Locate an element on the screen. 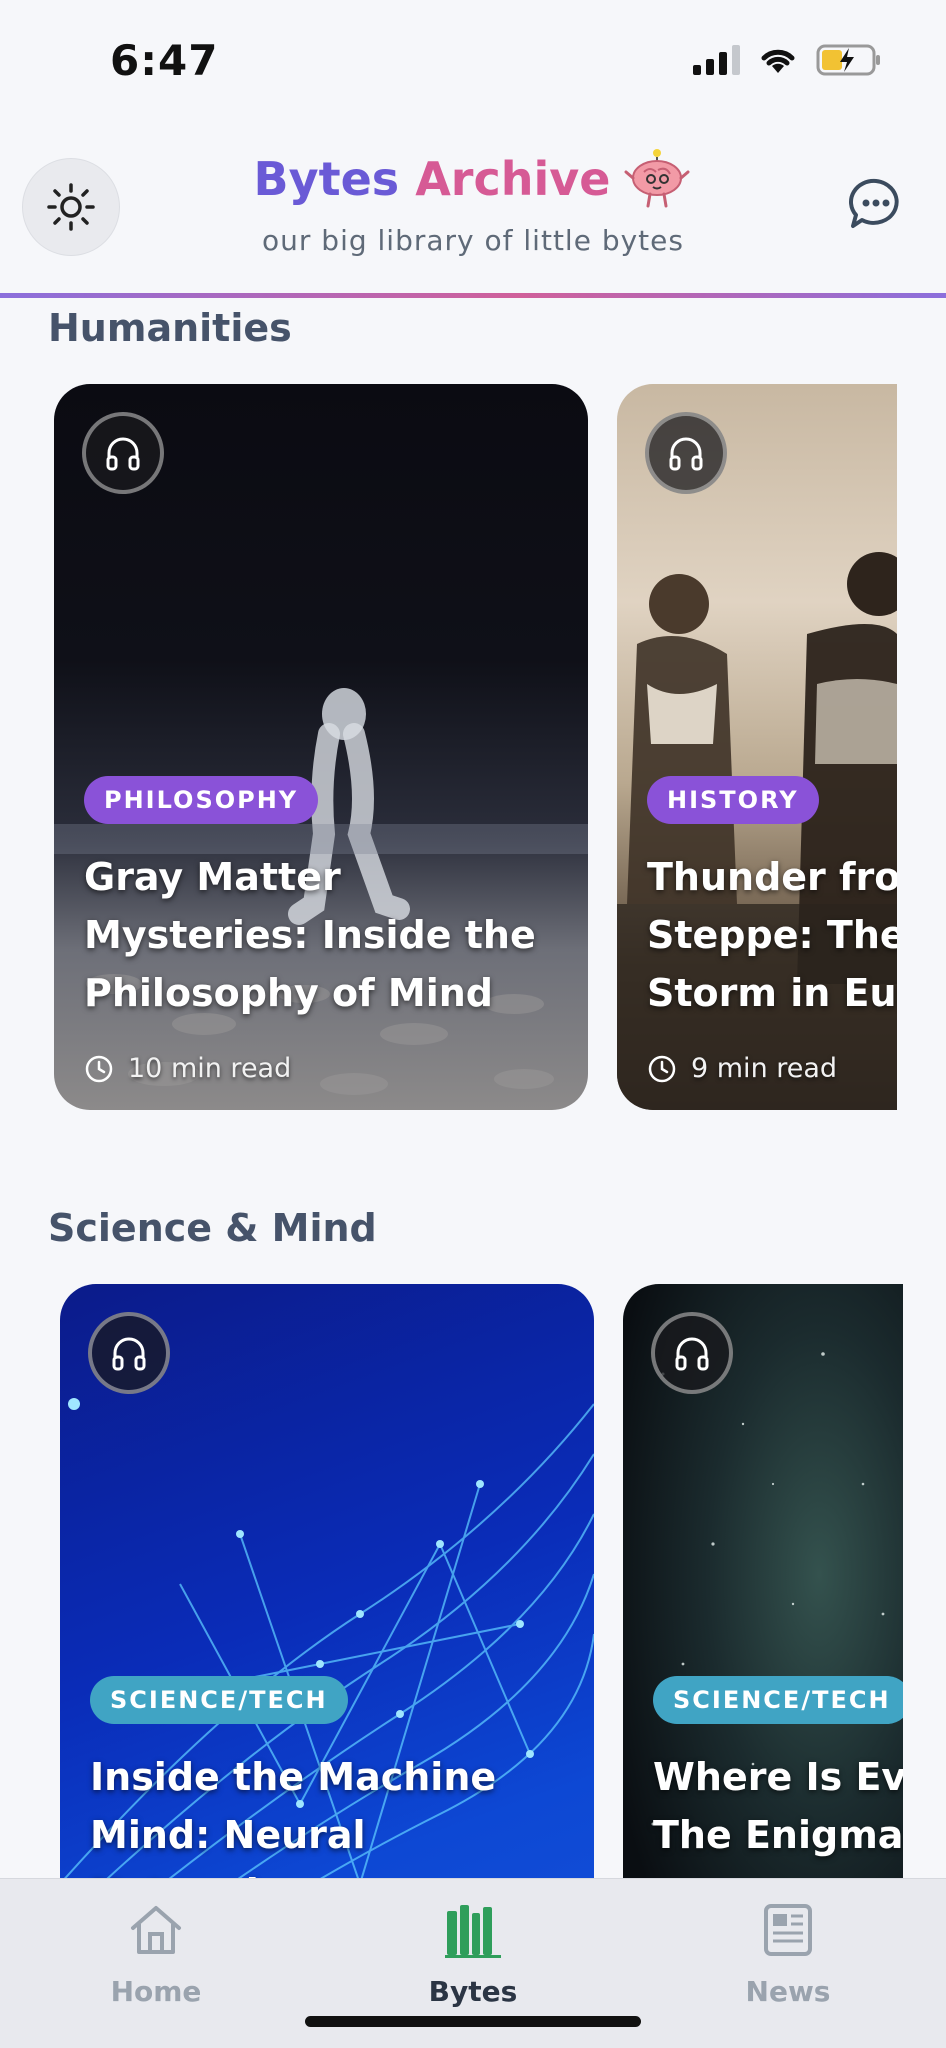 This screenshot has width=946, height=2048. status-icons is located at coordinates (787, 60).